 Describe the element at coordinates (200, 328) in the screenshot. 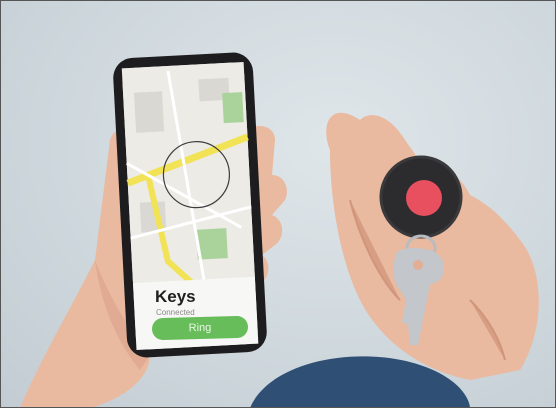

I see `ring-button: Ring` at that location.